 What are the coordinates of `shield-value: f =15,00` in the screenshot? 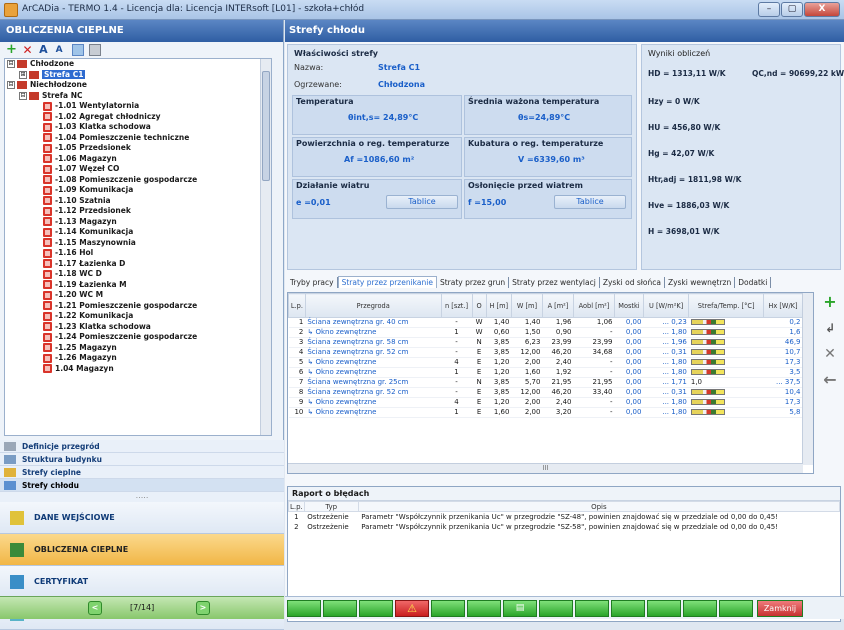 It's located at (487, 202).